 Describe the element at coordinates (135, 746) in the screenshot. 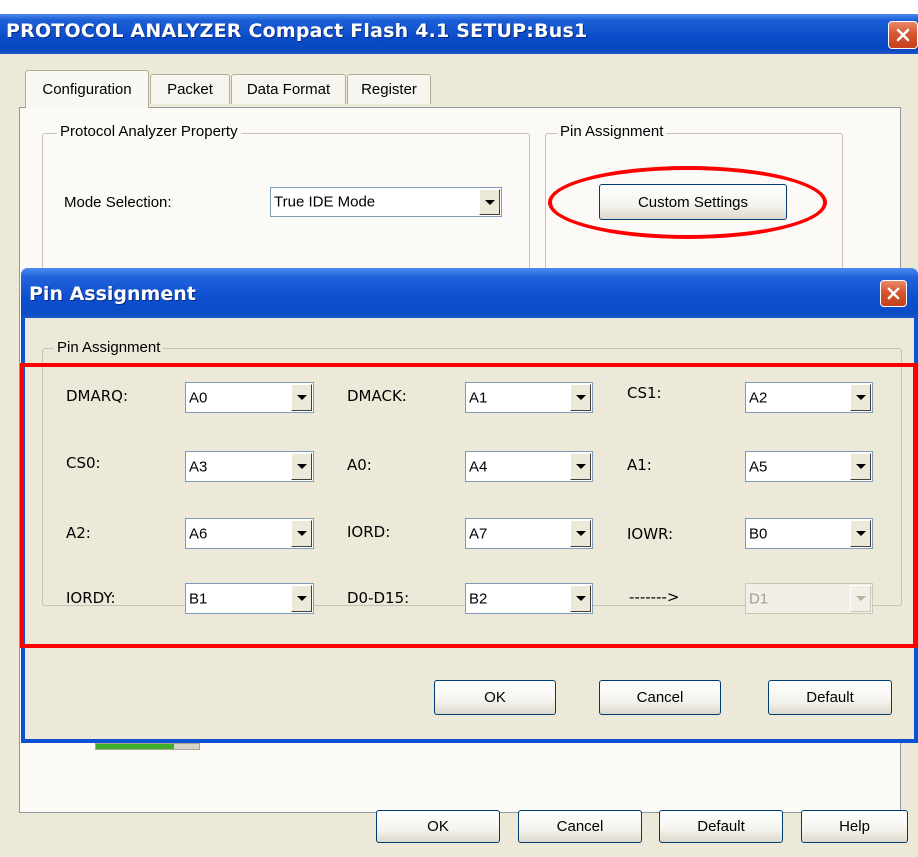

I see `progress-fill` at that location.